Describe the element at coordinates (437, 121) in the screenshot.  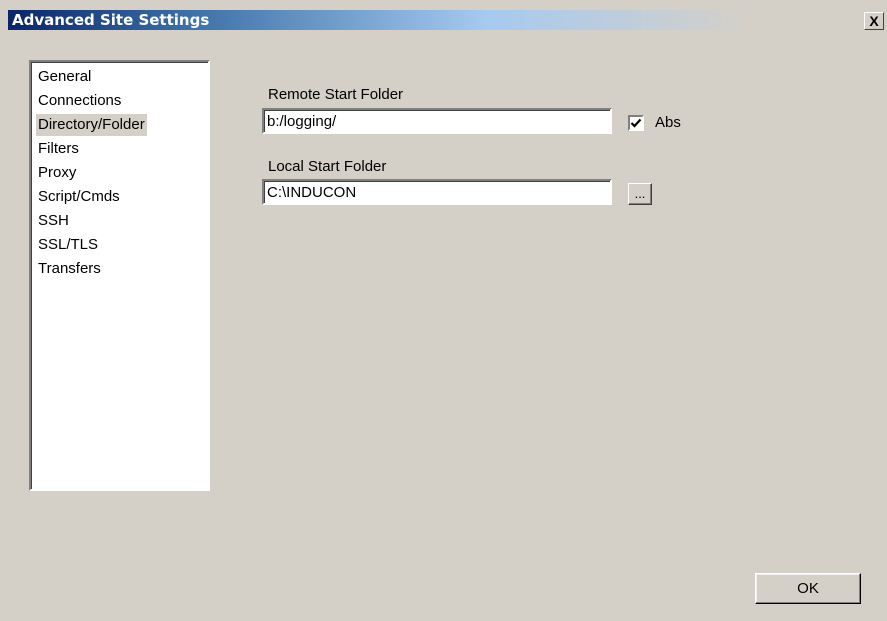
I see `remote-start-folder-input` at that location.